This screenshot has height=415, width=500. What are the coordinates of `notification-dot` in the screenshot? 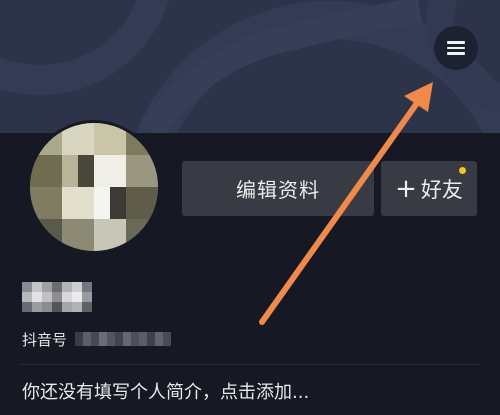 It's located at (462, 170).